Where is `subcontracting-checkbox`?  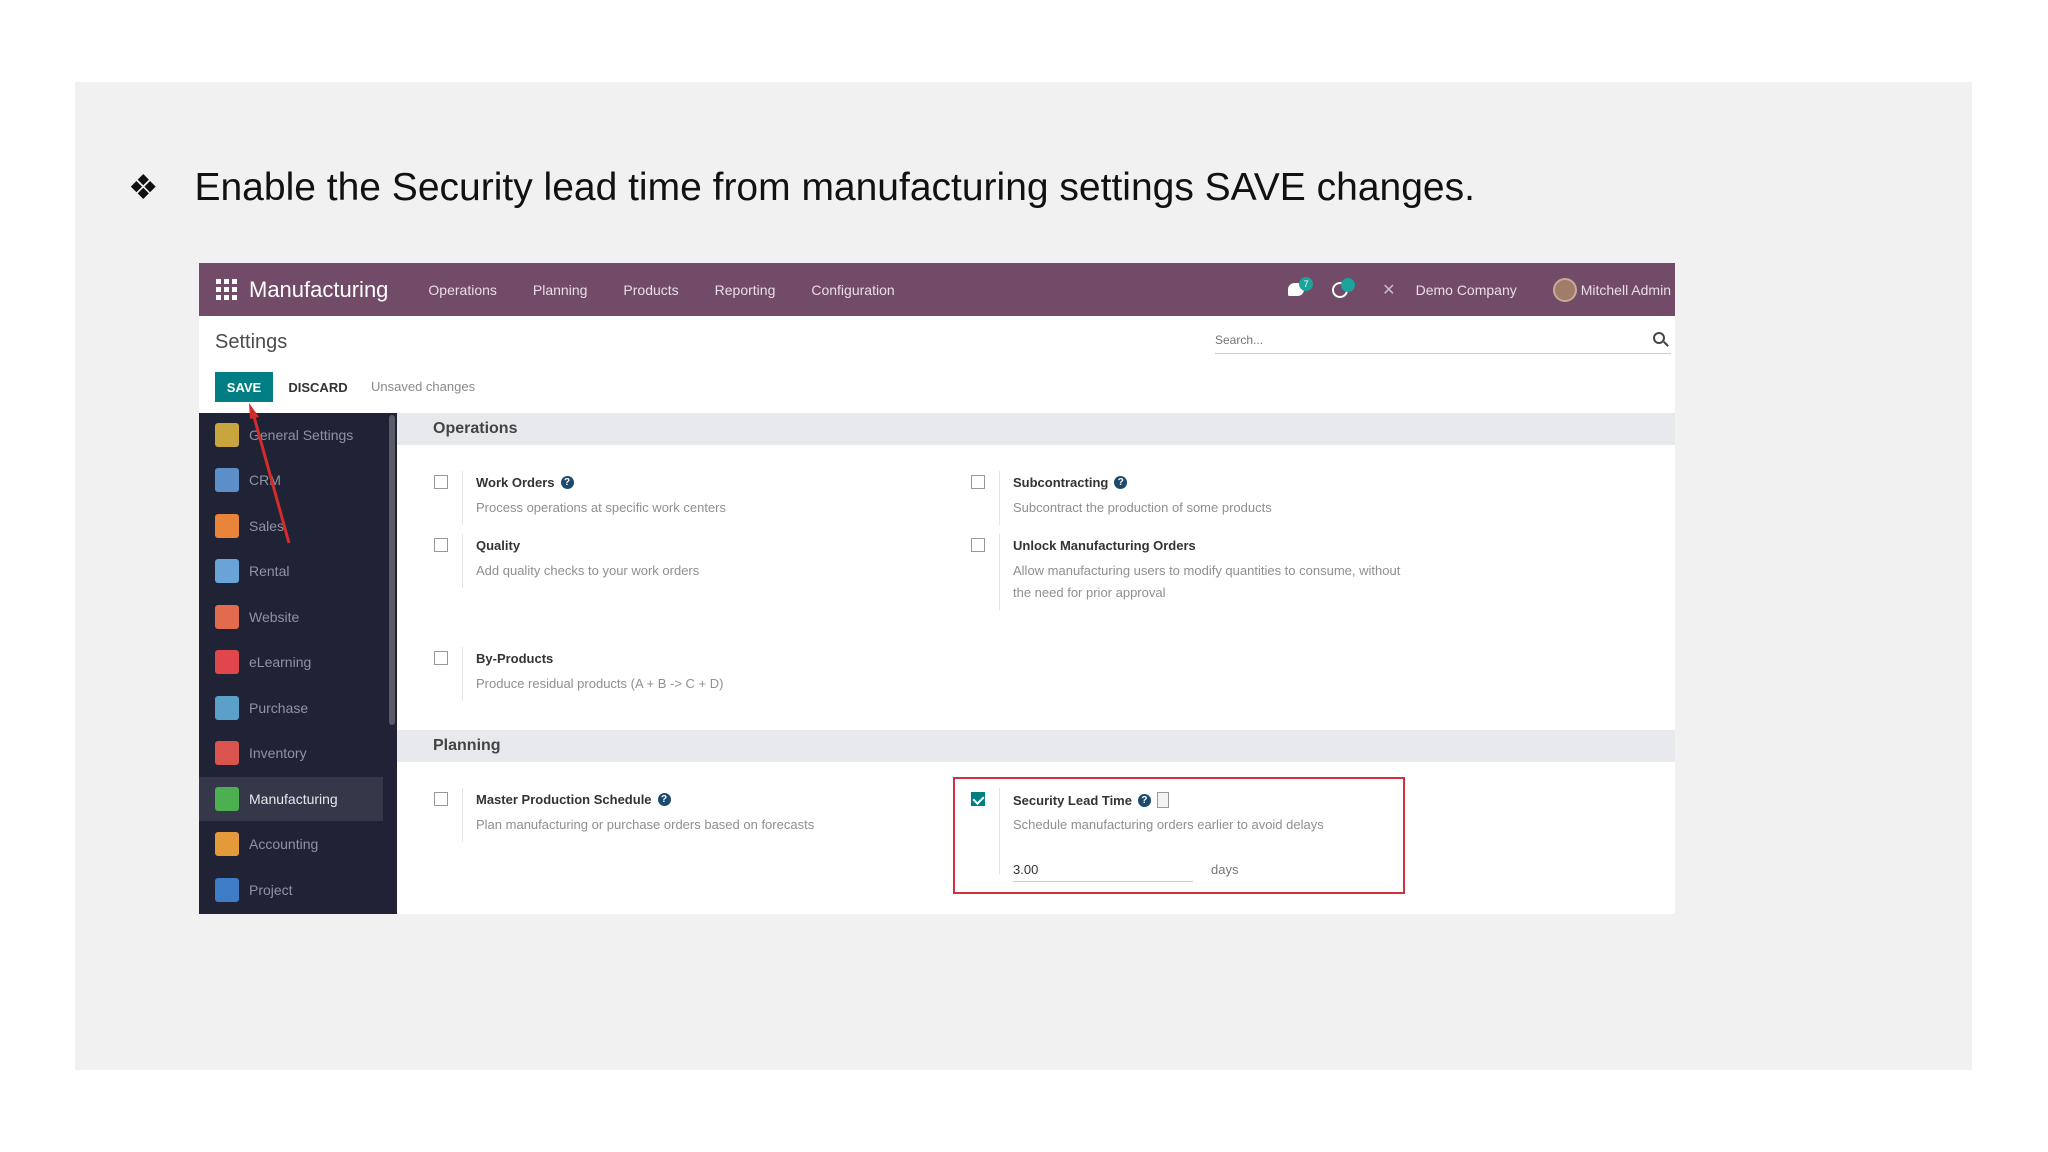 subcontracting-checkbox is located at coordinates (978, 482).